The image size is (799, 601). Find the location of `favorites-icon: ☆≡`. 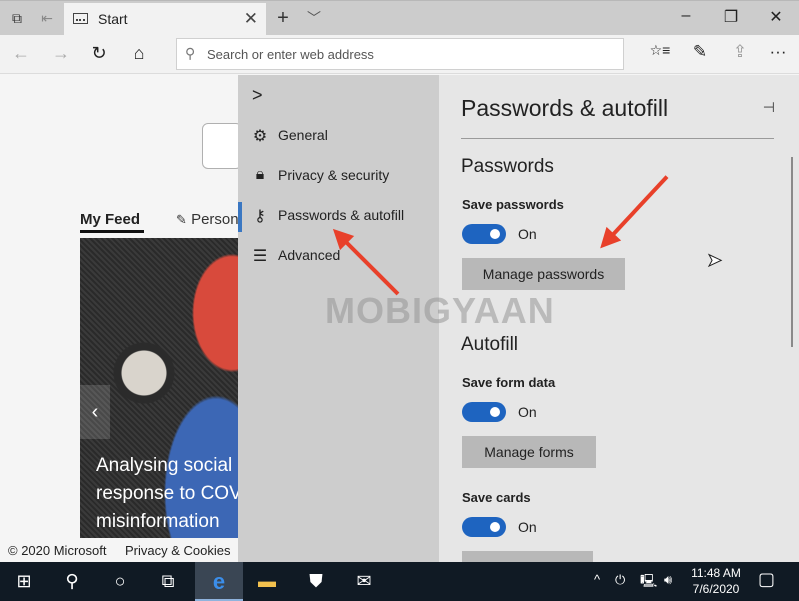

favorites-icon: ☆≡ is located at coordinates (660, 50).